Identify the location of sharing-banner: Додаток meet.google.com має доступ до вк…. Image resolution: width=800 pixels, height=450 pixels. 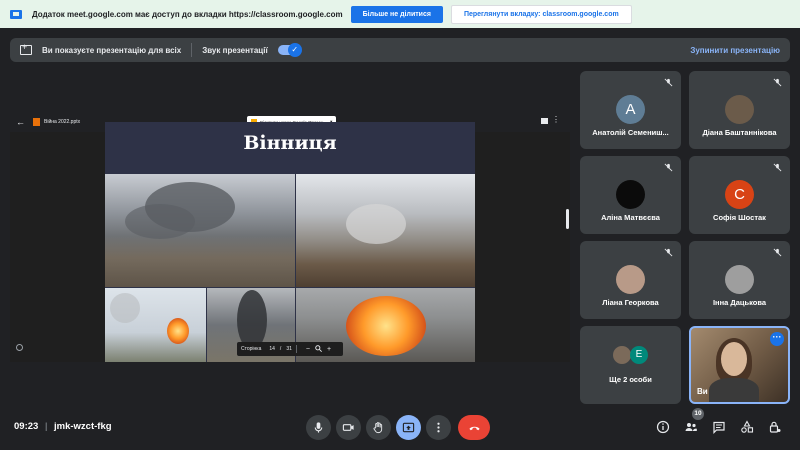
(400, 14).